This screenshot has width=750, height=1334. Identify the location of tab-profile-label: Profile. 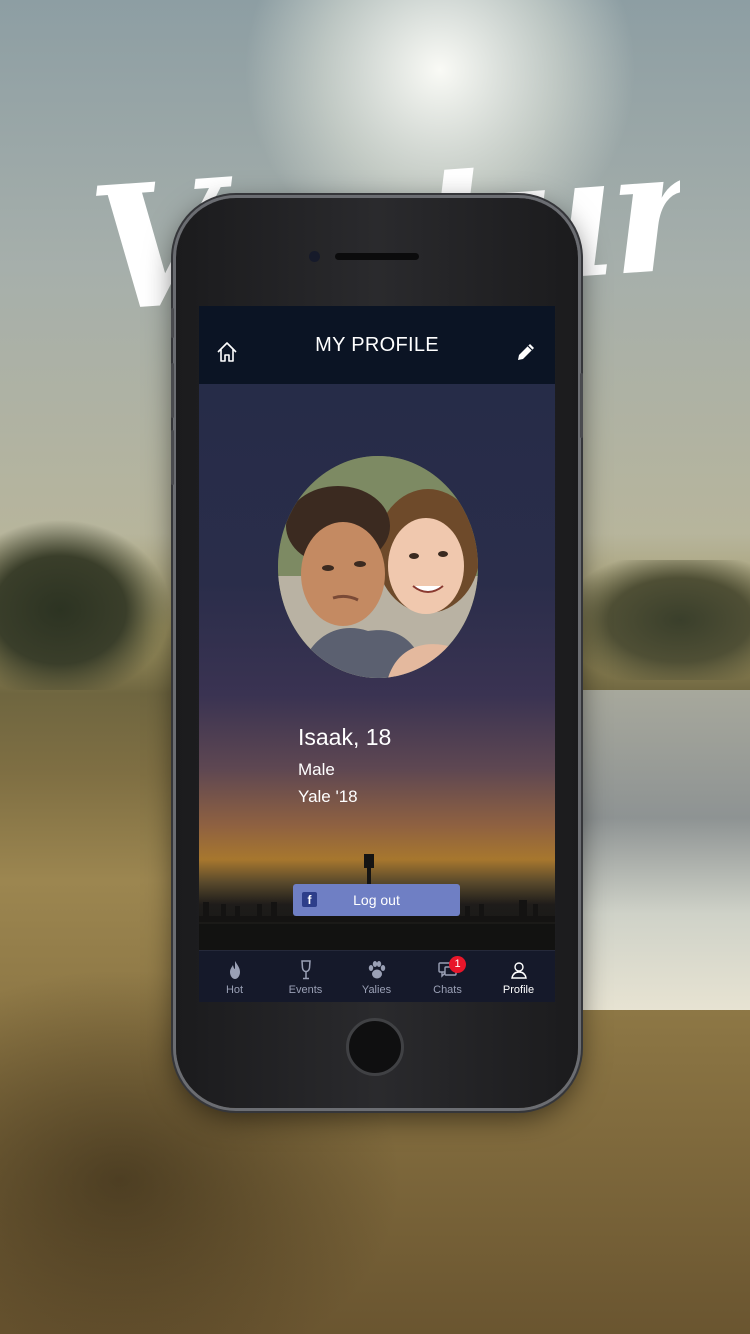
(518, 990).